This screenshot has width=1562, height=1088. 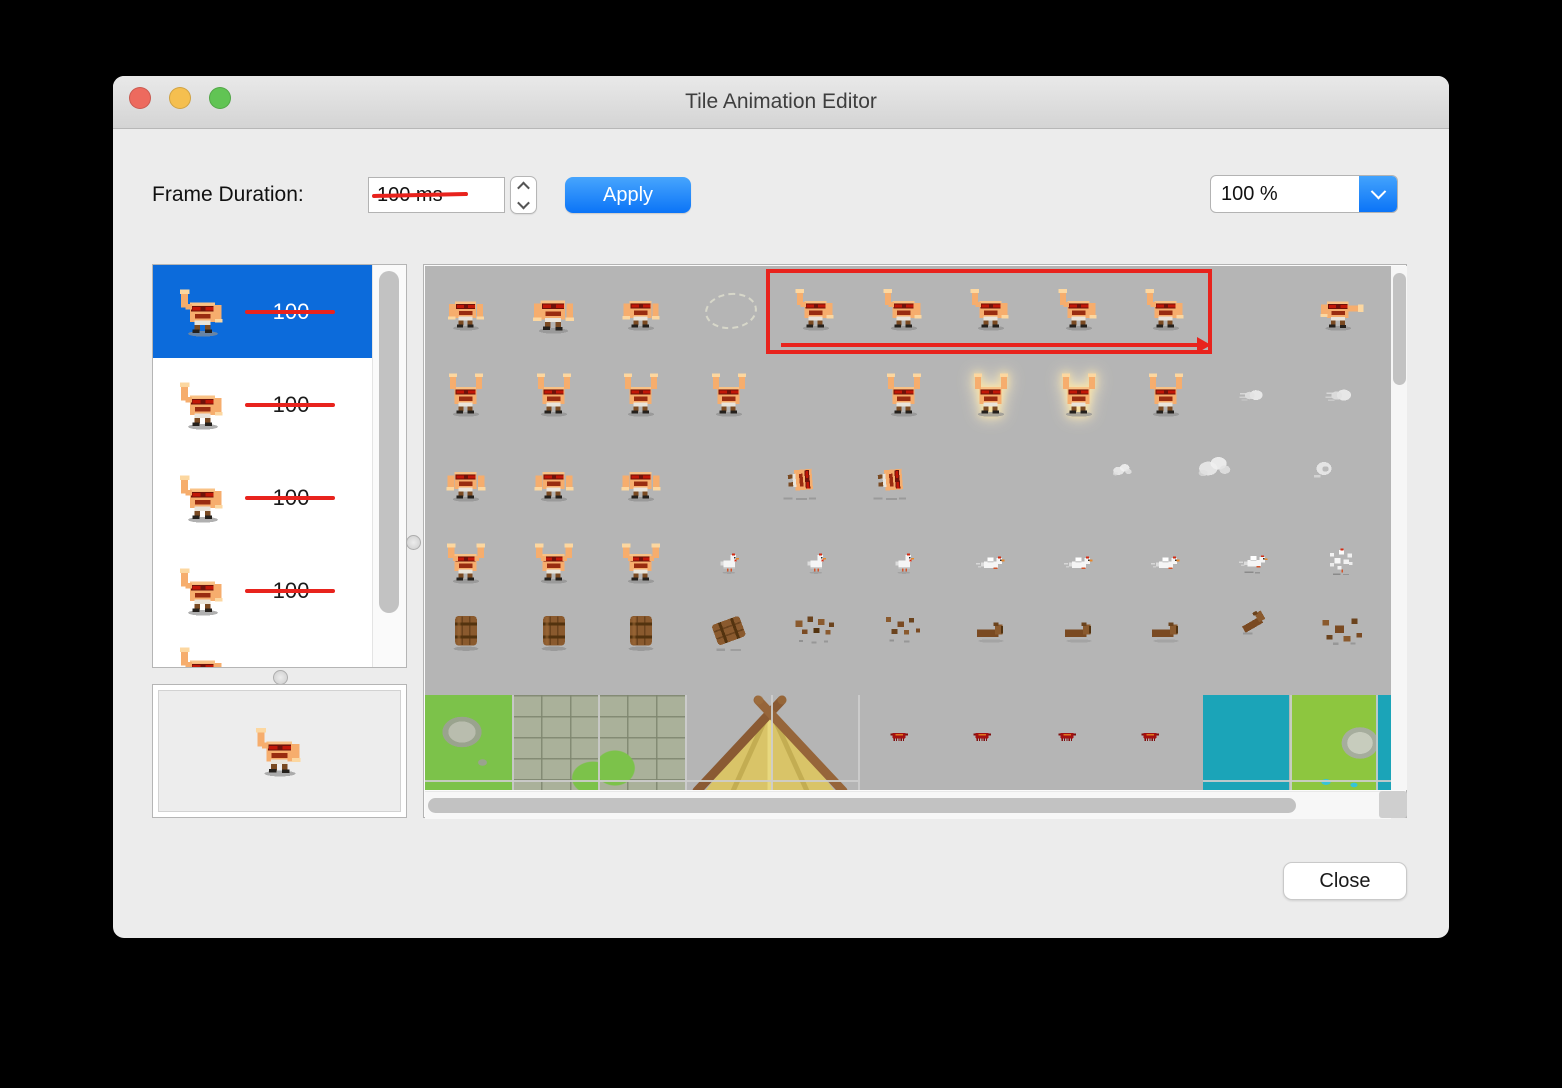 I want to click on chevron-up-icon, so click(x=523, y=187).